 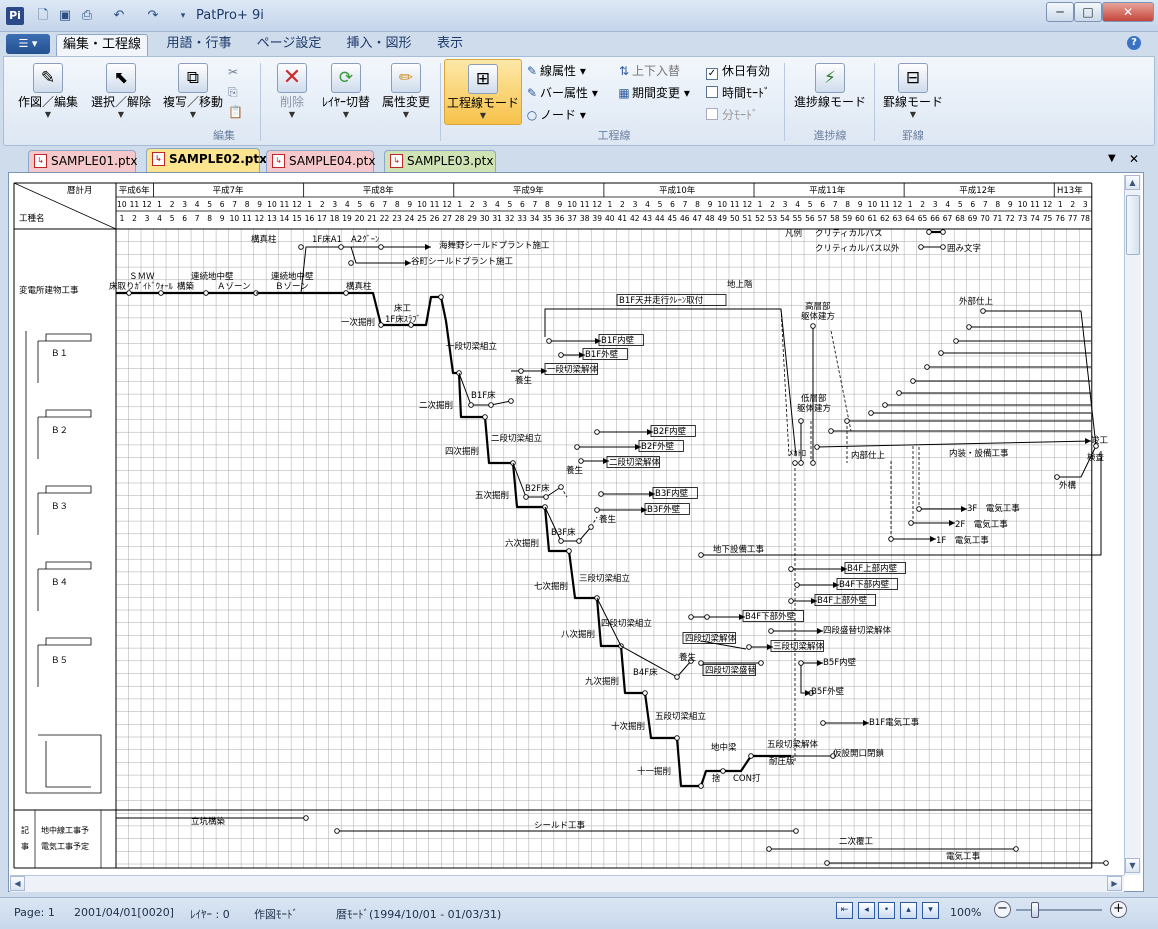 I want to click on minute-mode-checkbox: 分ﾓｰﾄﾞ, so click(x=732, y=115).